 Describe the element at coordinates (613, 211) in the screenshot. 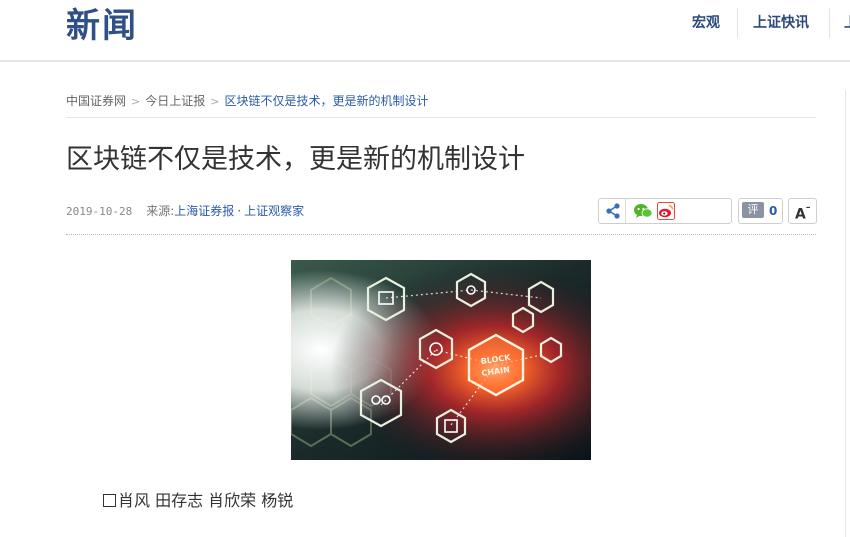

I see `share-icon` at that location.